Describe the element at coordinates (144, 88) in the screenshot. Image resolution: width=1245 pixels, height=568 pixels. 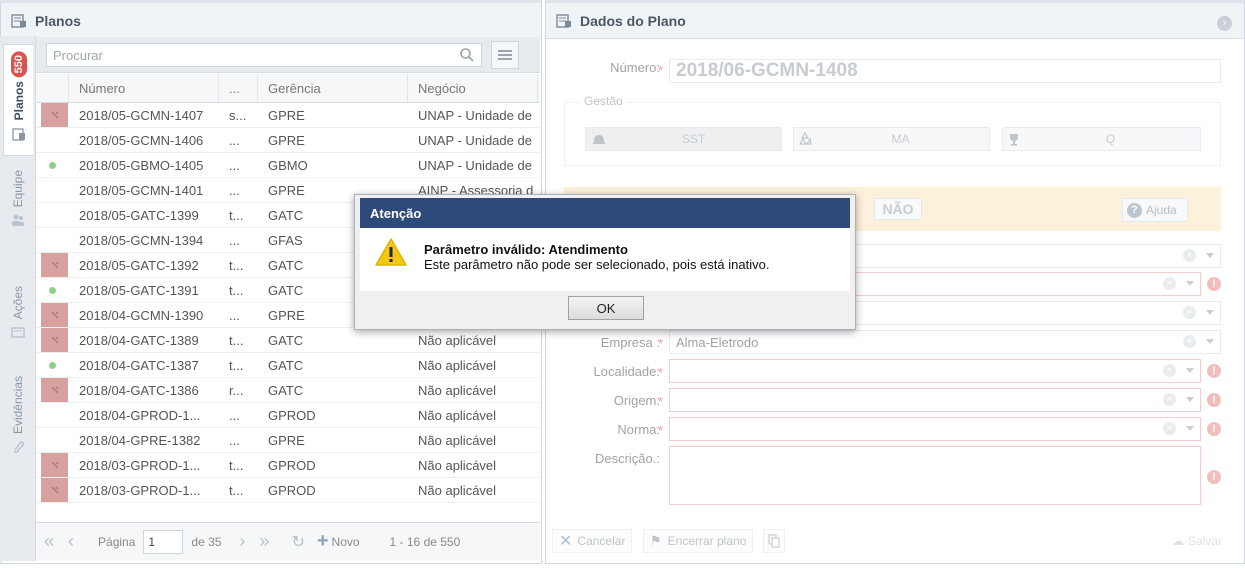
I see `col-numero: Número` at that location.